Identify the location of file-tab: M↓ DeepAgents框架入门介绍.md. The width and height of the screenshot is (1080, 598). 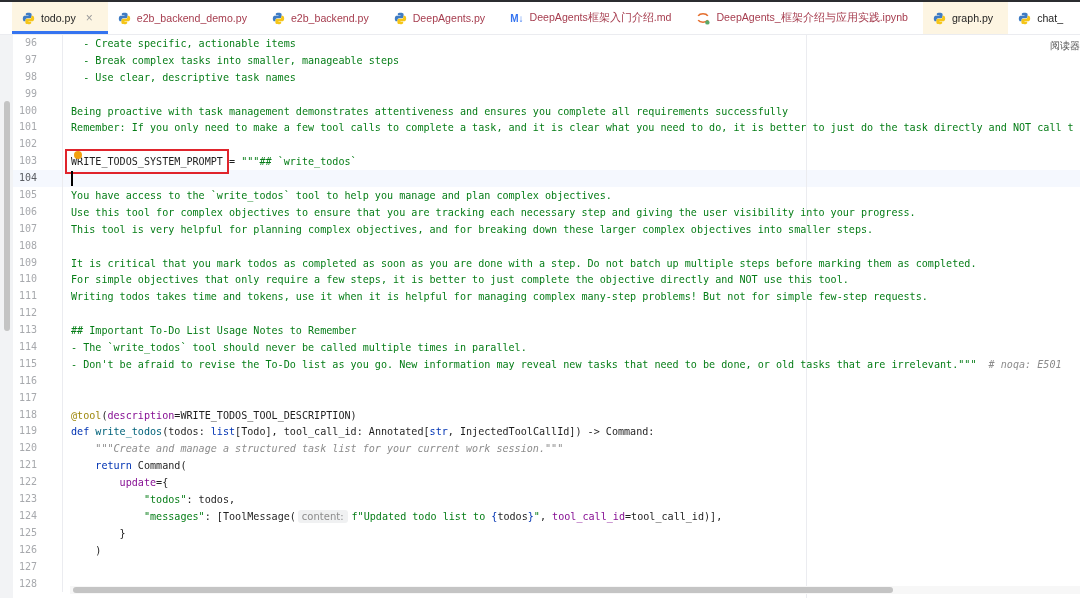
(593, 18).